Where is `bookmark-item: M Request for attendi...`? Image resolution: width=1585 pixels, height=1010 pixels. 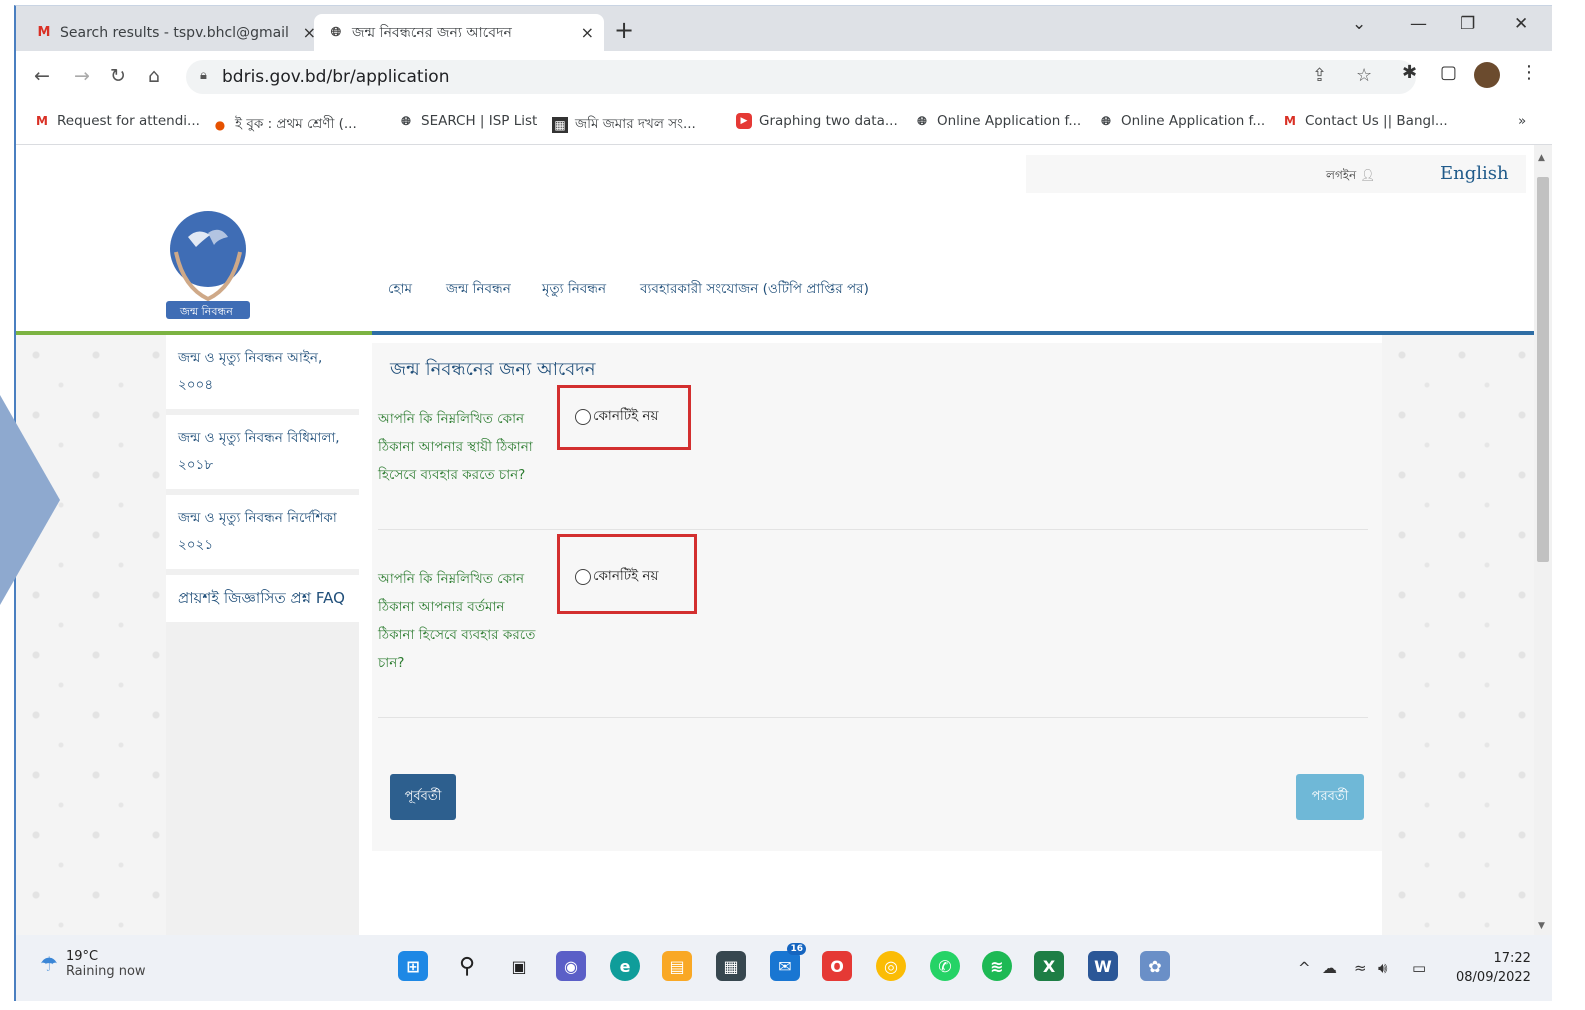 bookmark-item: M Request for attendi... is located at coordinates (117, 121).